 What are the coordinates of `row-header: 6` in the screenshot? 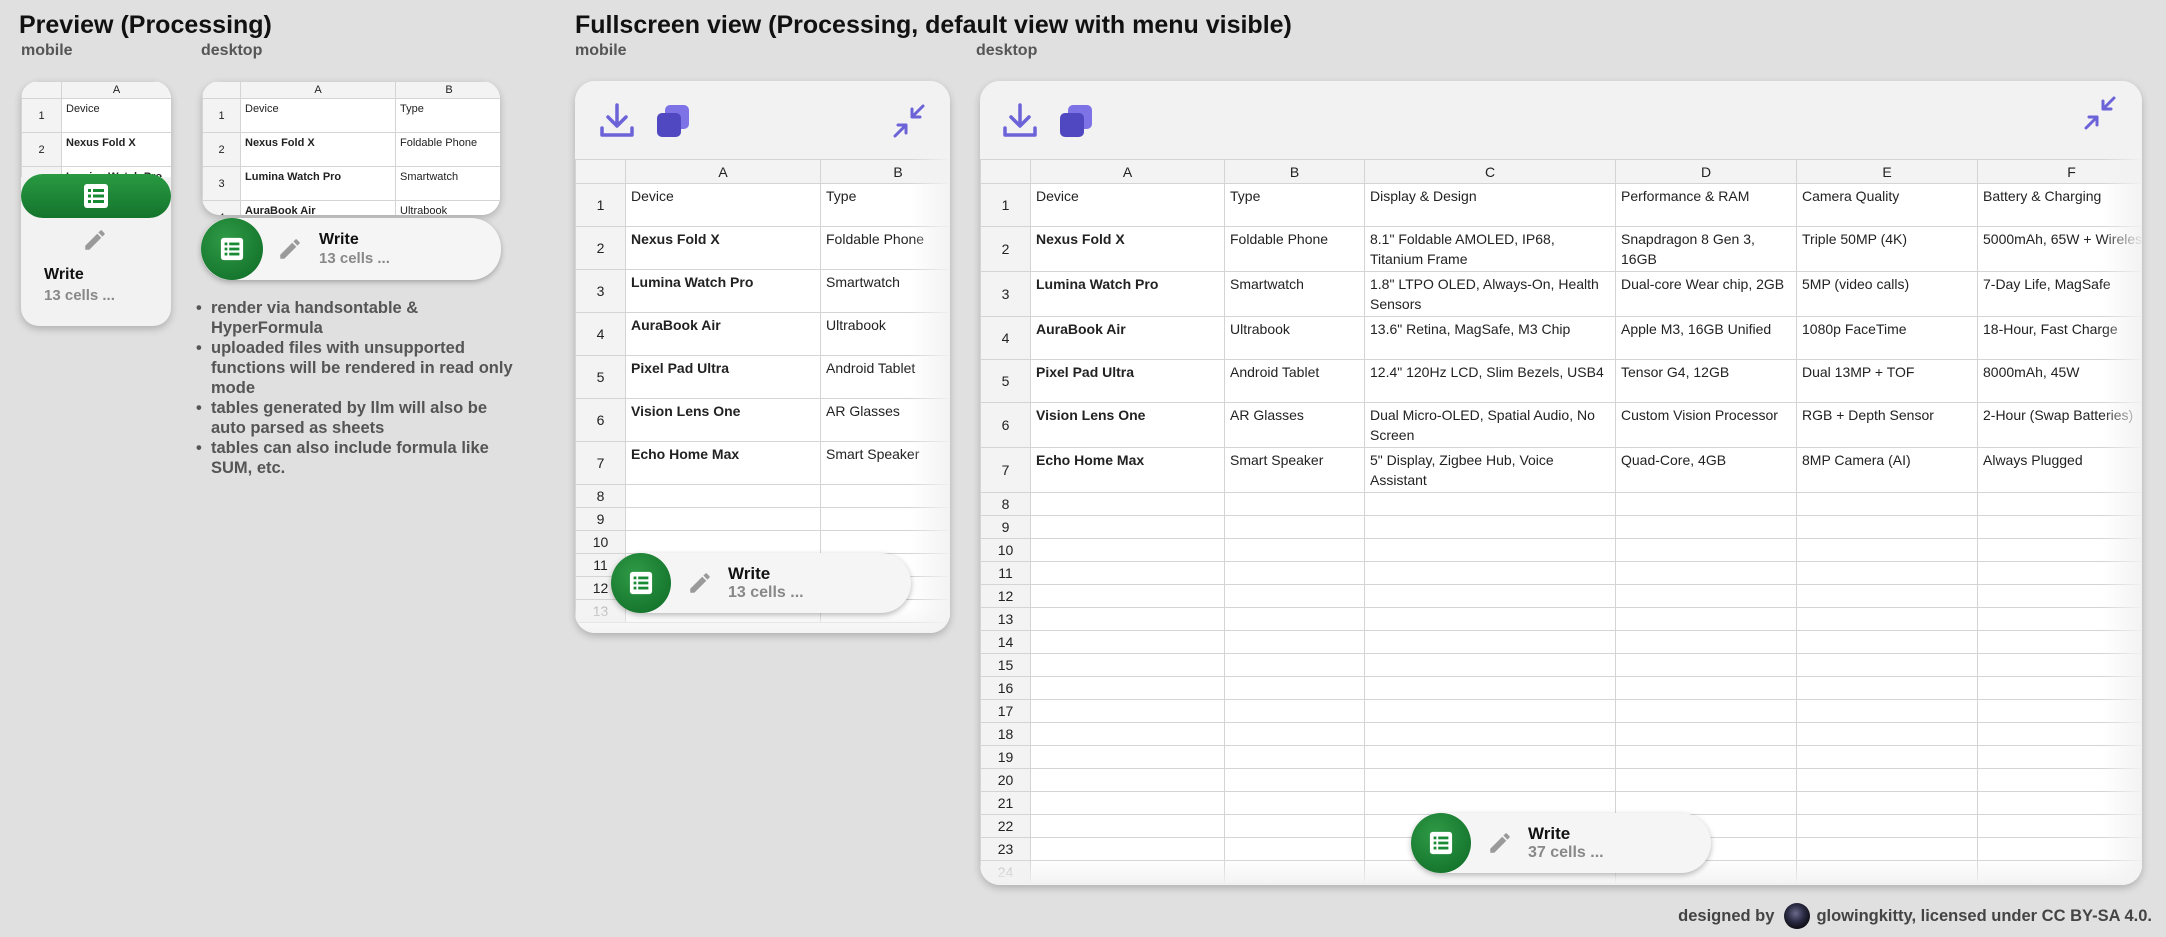 It's located at (600, 420).